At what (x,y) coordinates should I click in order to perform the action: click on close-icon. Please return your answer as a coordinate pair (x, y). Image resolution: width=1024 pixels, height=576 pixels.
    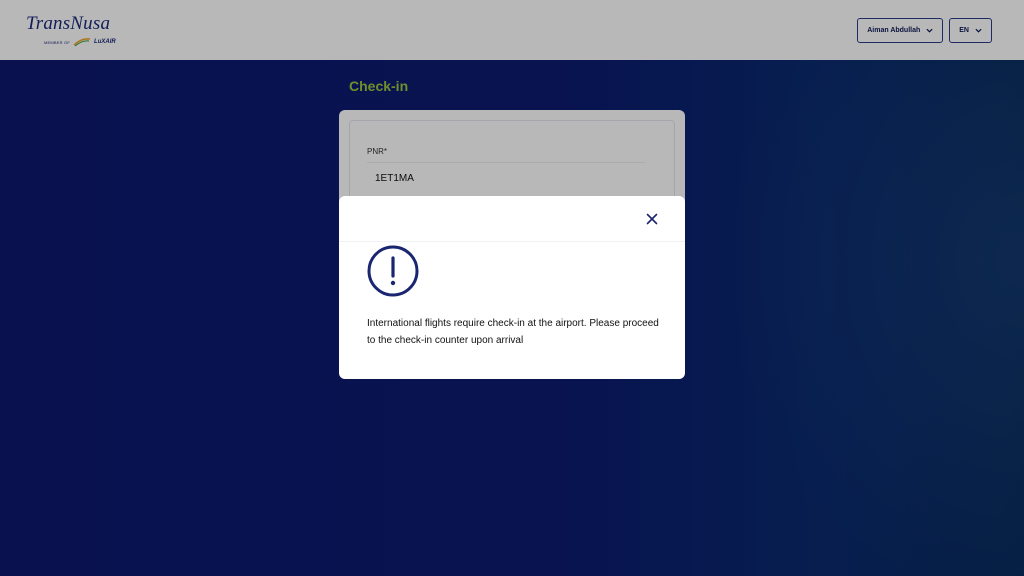
    Looking at the image, I should click on (652, 219).